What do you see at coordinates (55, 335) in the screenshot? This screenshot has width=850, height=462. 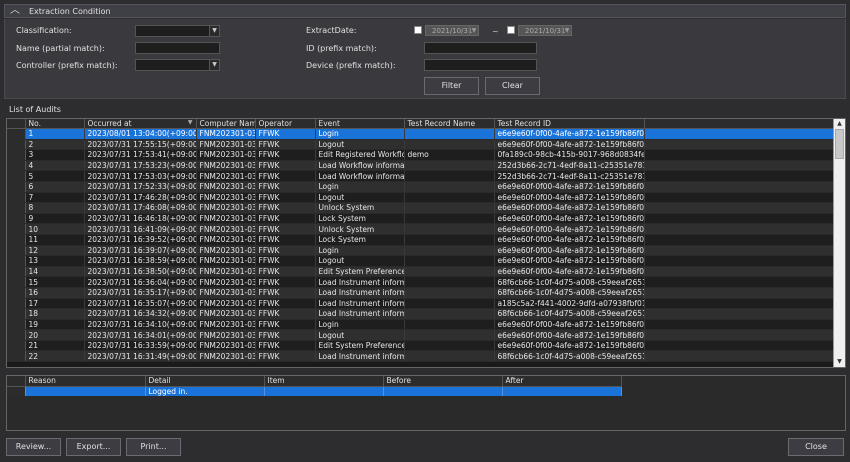 I see `cell-no: 20` at bounding box center [55, 335].